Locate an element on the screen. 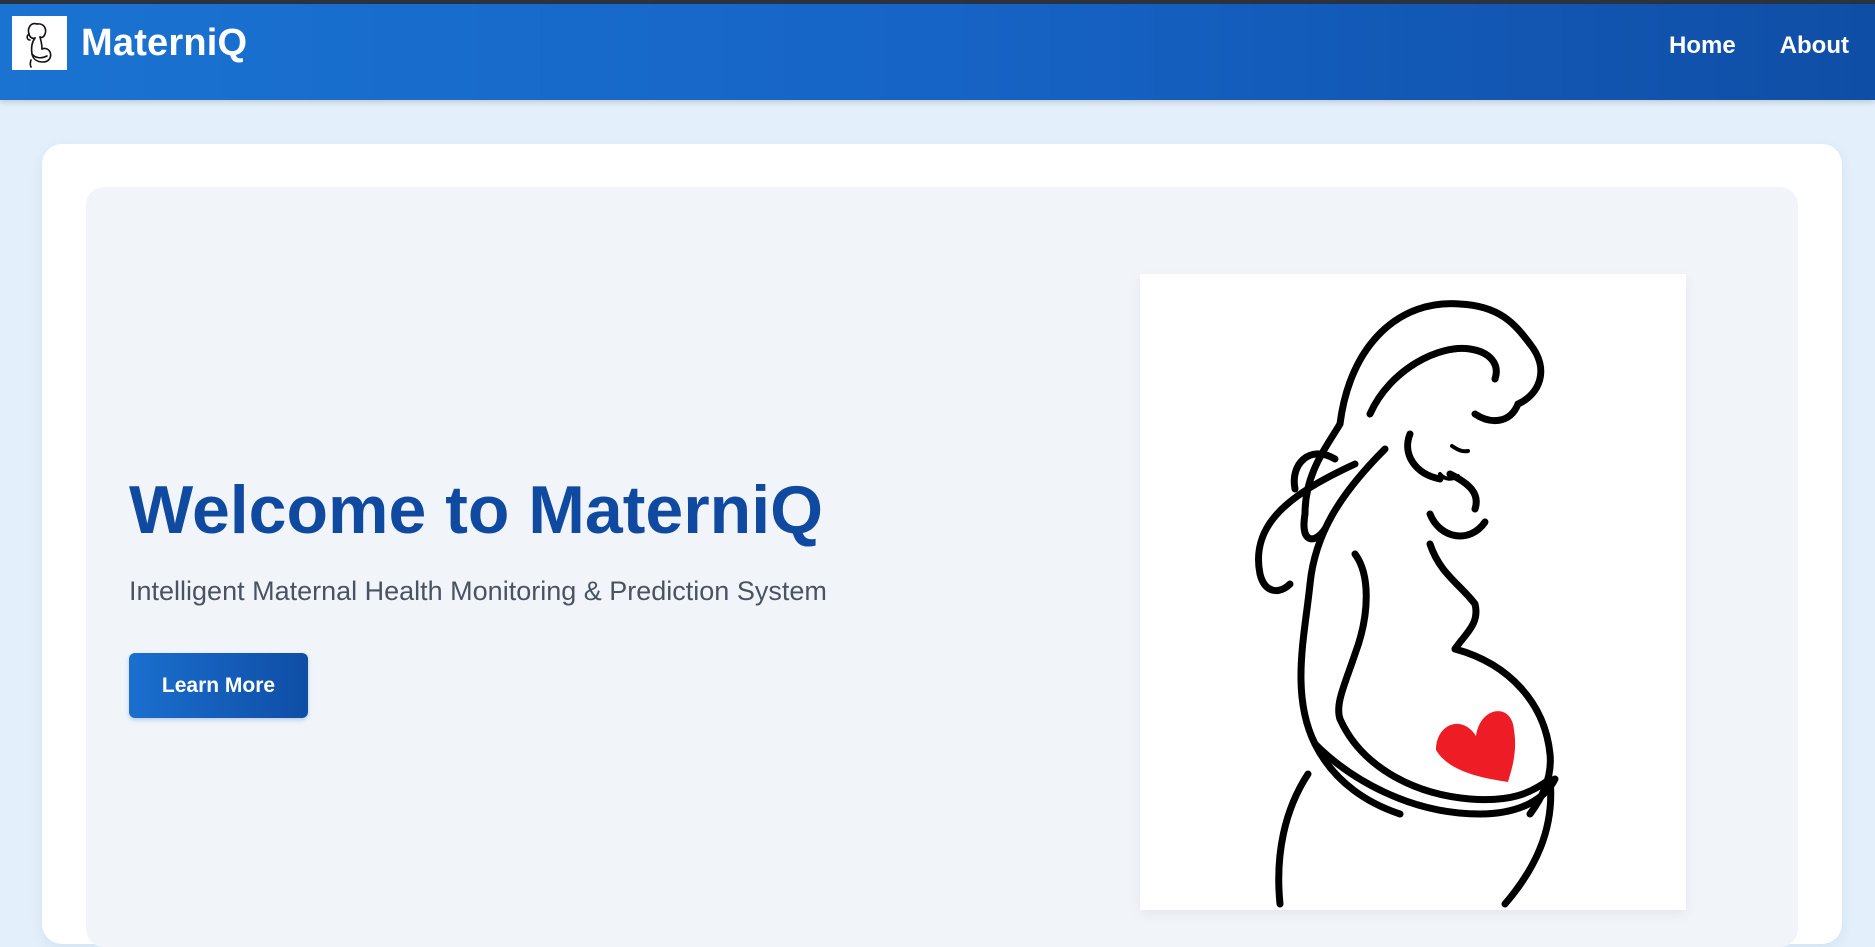  nav-link-home: Home is located at coordinates (1702, 46).